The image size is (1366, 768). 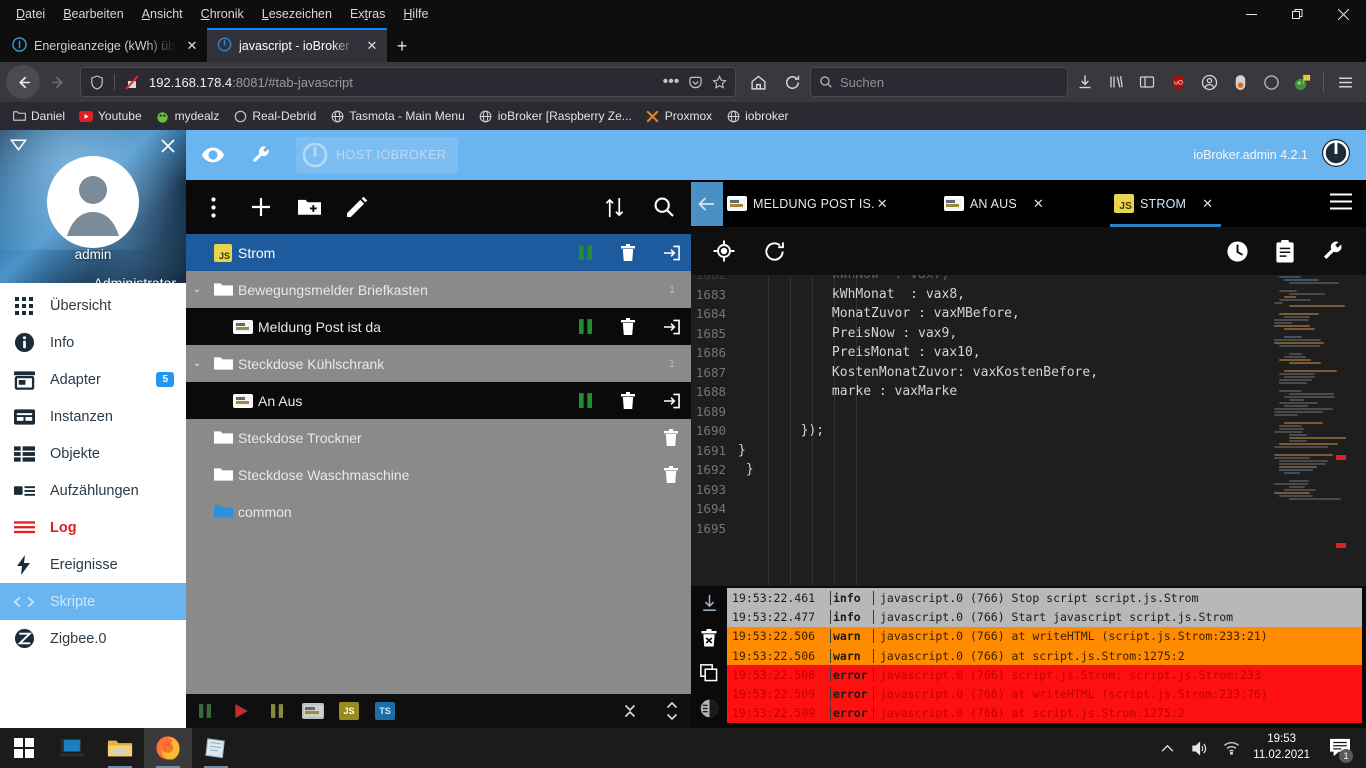 What do you see at coordinates (1231, 748) in the screenshot?
I see `wifi-icon` at bounding box center [1231, 748].